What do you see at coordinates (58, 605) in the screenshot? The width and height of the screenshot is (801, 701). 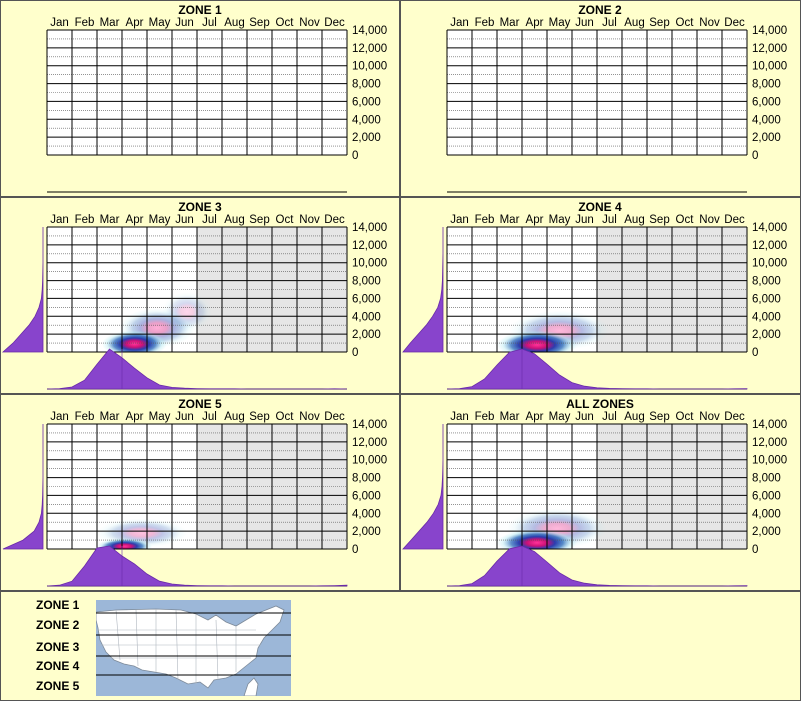 I see `legend-zone-1-label: ZONE 1` at bounding box center [58, 605].